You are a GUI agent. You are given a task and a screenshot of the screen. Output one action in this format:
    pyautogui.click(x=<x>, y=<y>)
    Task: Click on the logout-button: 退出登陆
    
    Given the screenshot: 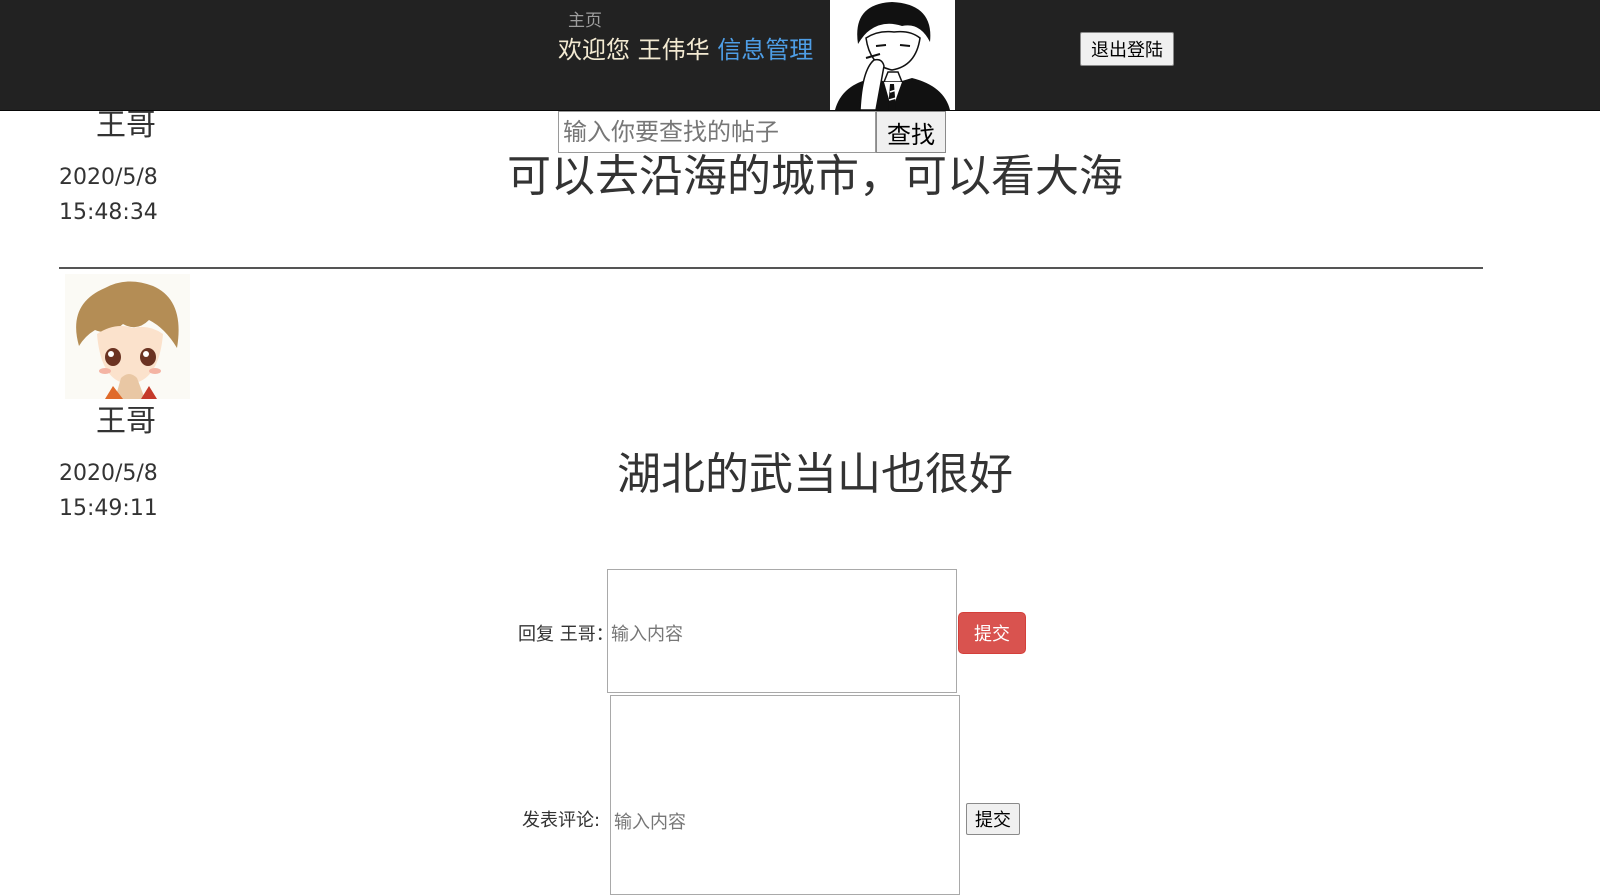 What is the action you would take?
    pyautogui.click(x=1127, y=49)
    